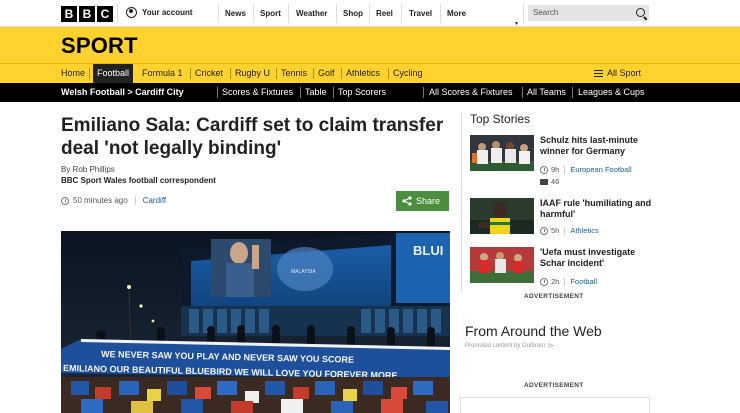 Image resolution: width=740 pixels, height=413 pixels. I want to click on sport-title: SPORT, so click(99, 46).